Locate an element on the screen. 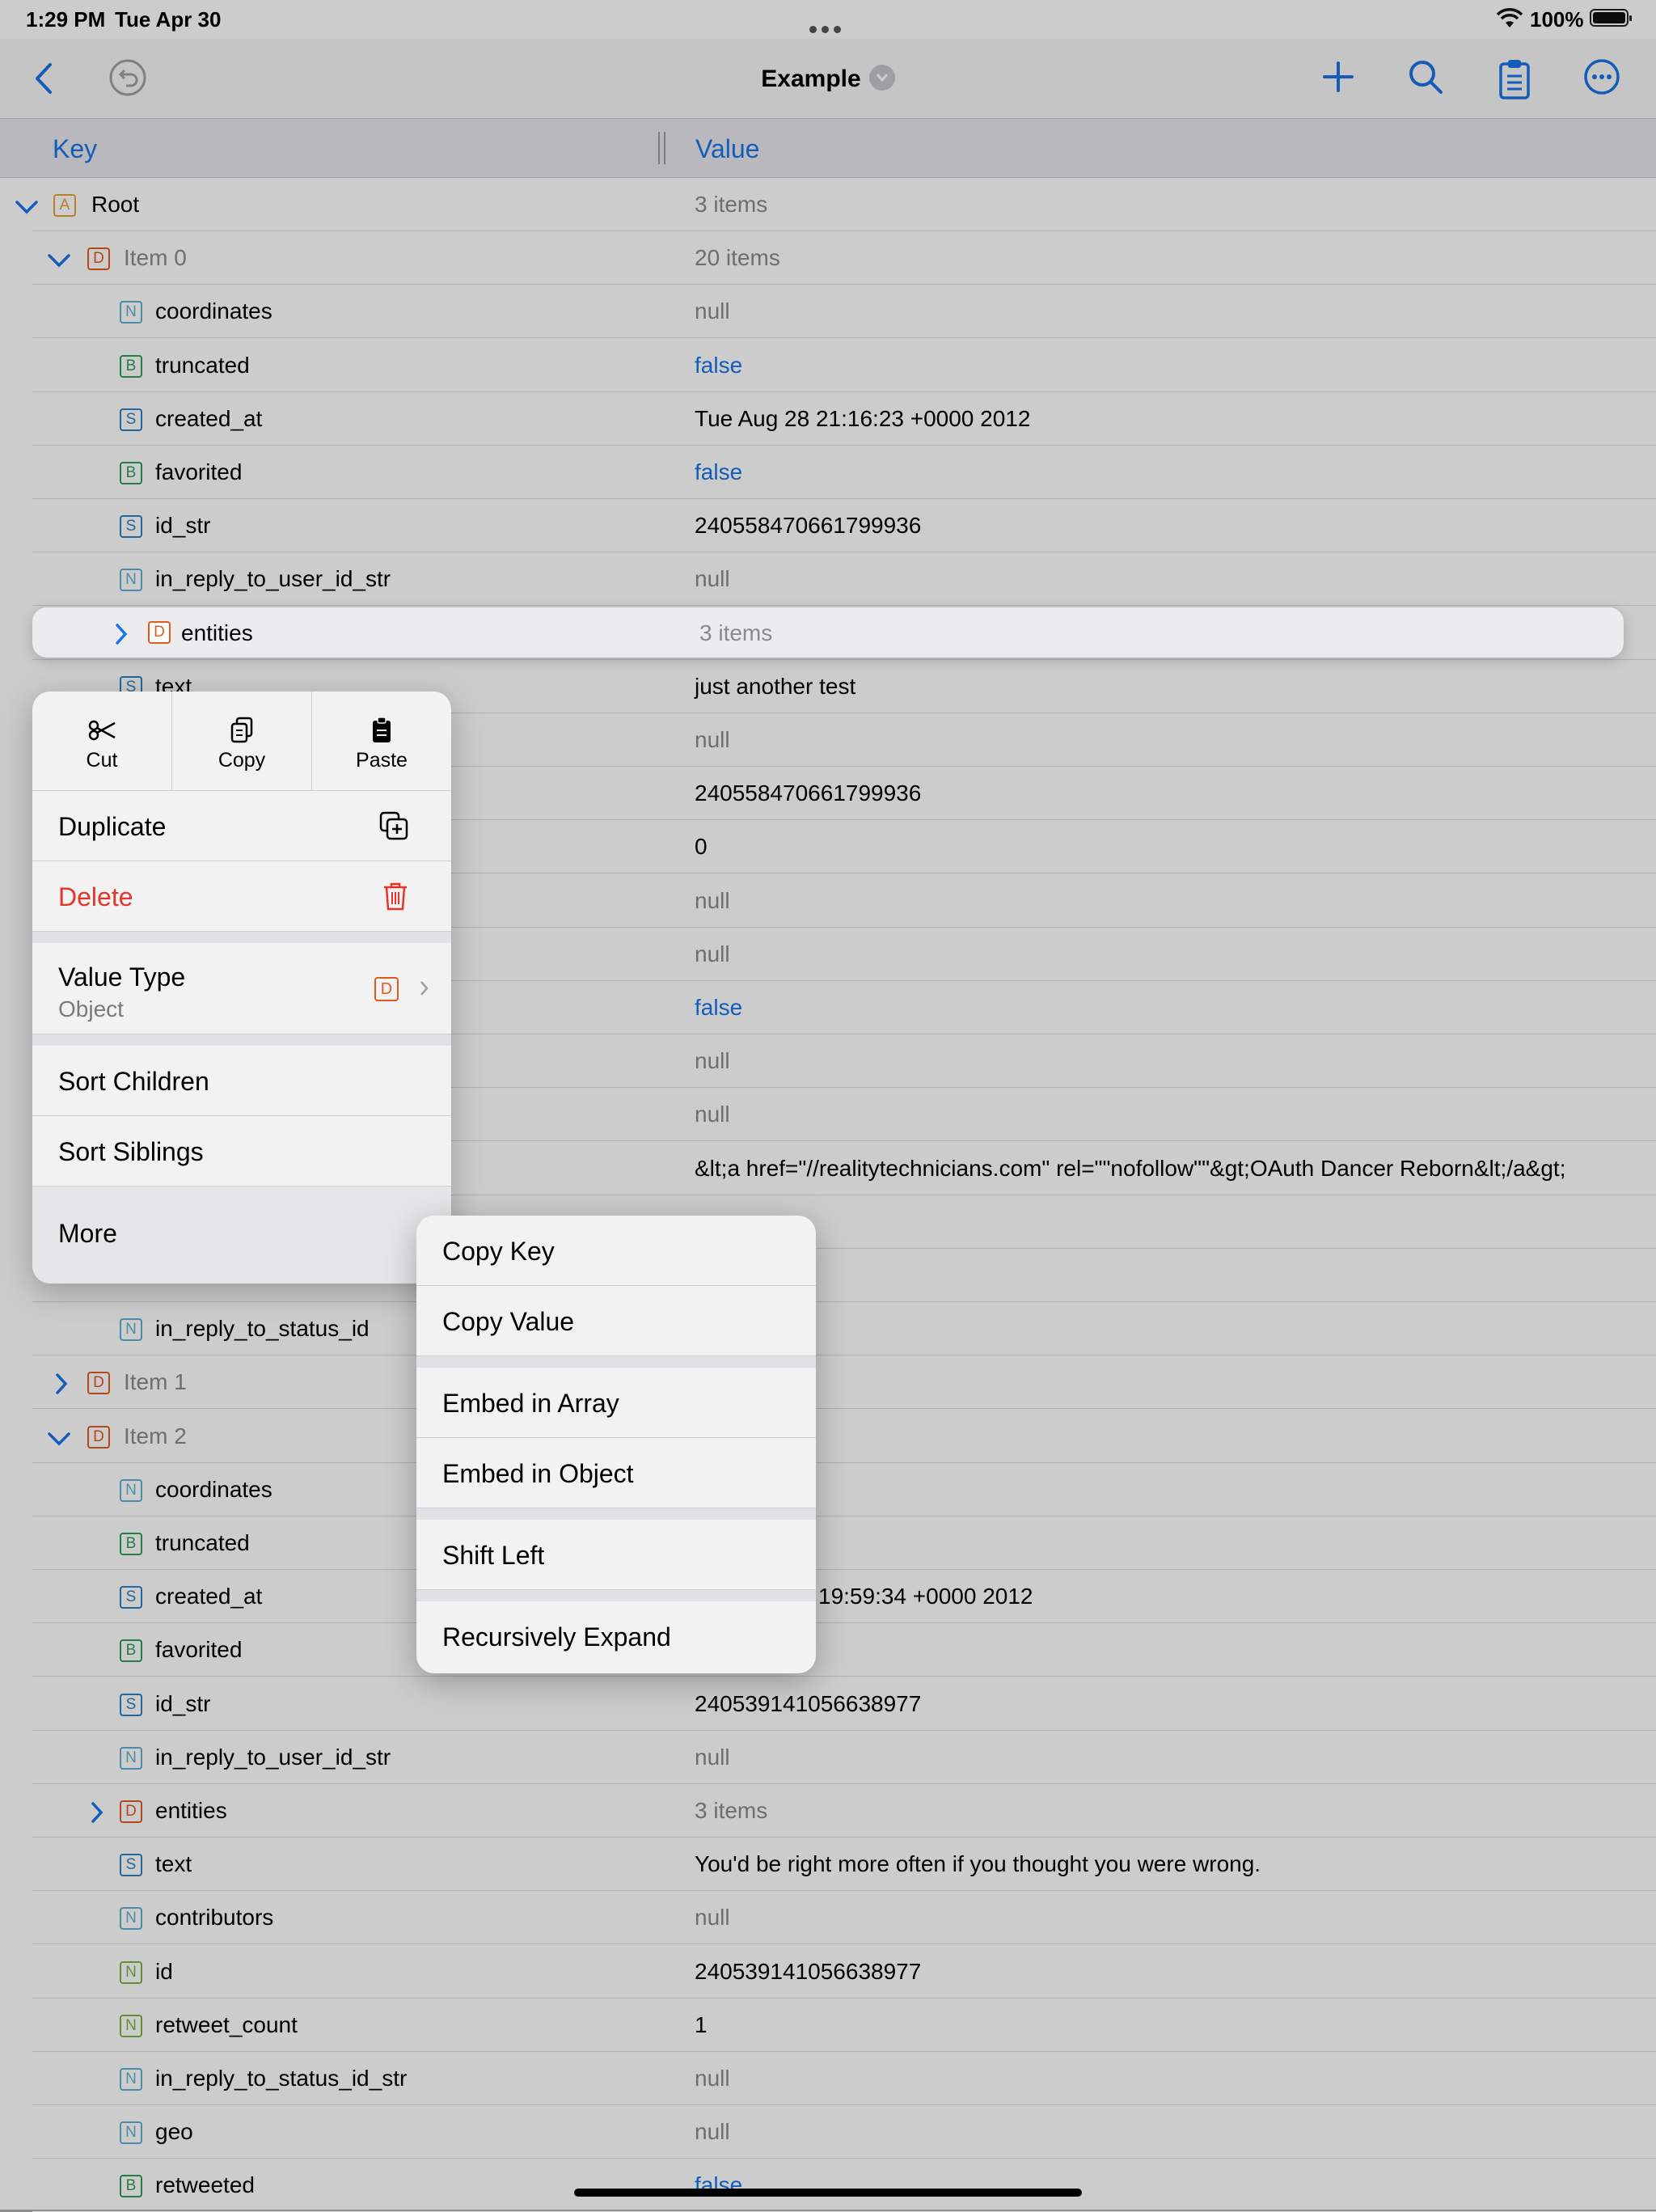 This screenshot has width=1656, height=2212. duplicate-label: Duplicate is located at coordinates (112, 826).